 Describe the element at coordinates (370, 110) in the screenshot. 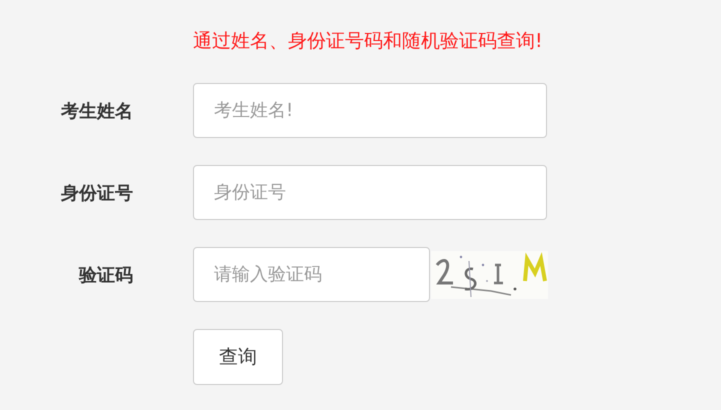

I see `input-field: 考生姓名!` at that location.